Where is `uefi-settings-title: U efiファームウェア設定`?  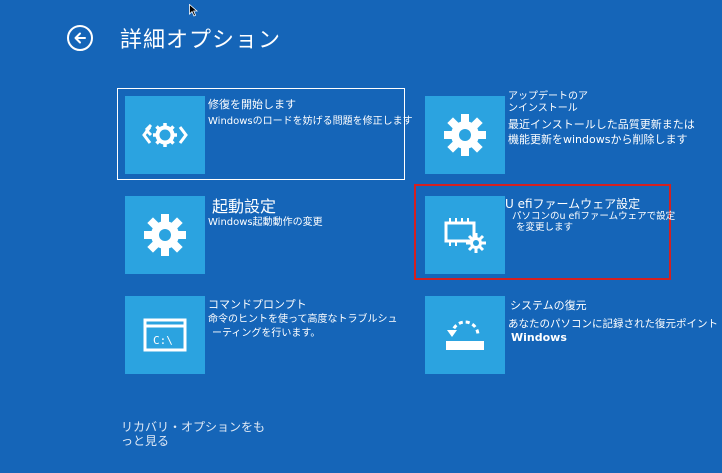 uefi-settings-title: U efiファームウェア設定 is located at coordinates (573, 204).